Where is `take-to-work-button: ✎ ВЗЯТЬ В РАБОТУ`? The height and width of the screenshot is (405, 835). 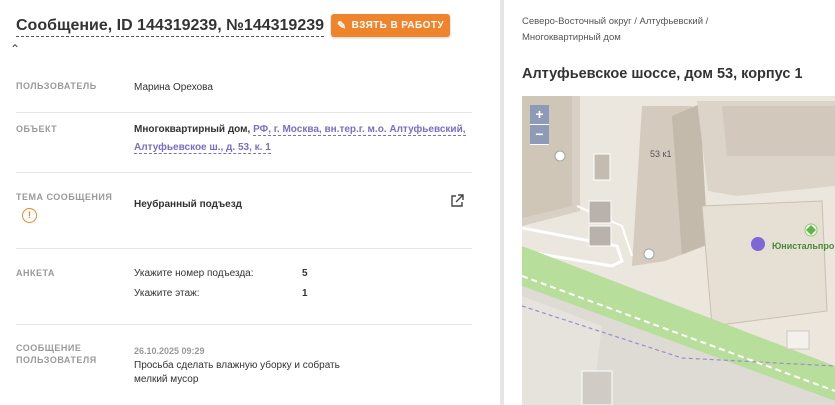
take-to-work-button: ✎ ВЗЯТЬ В РАБОТУ is located at coordinates (390, 25).